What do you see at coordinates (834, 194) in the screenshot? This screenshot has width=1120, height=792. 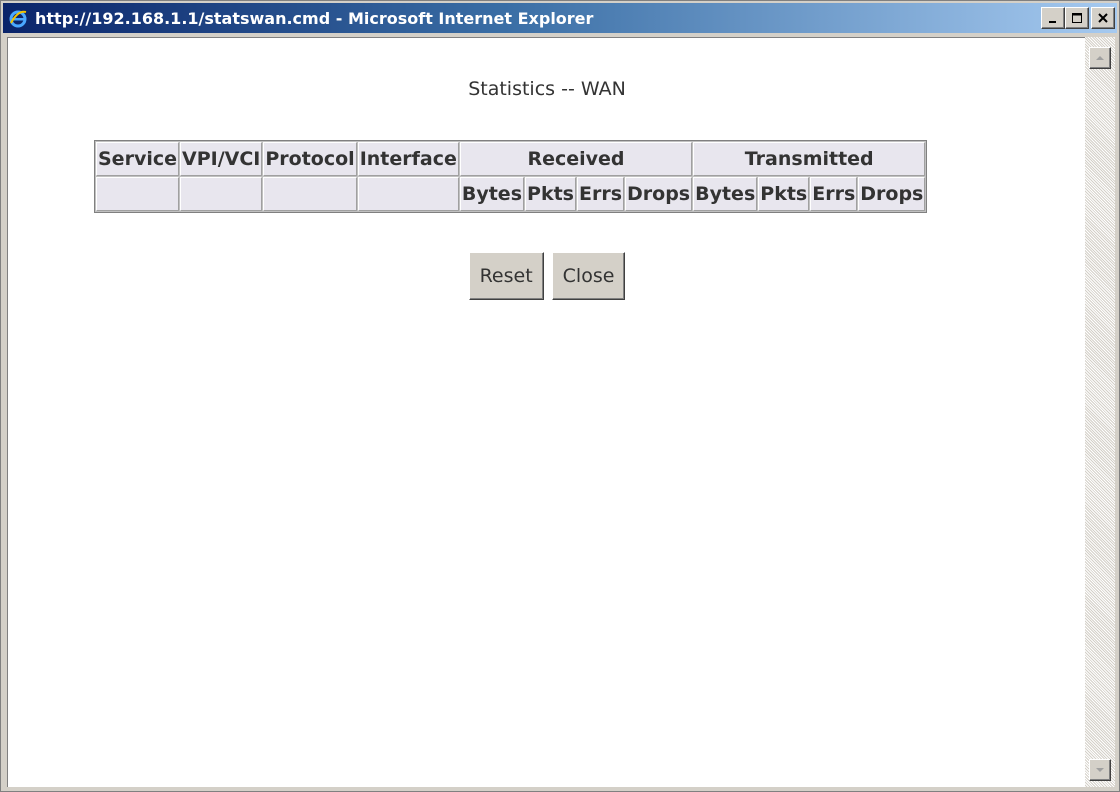 I see `subheader-transmitted-errs: Errs` at bounding box center [834, 194].